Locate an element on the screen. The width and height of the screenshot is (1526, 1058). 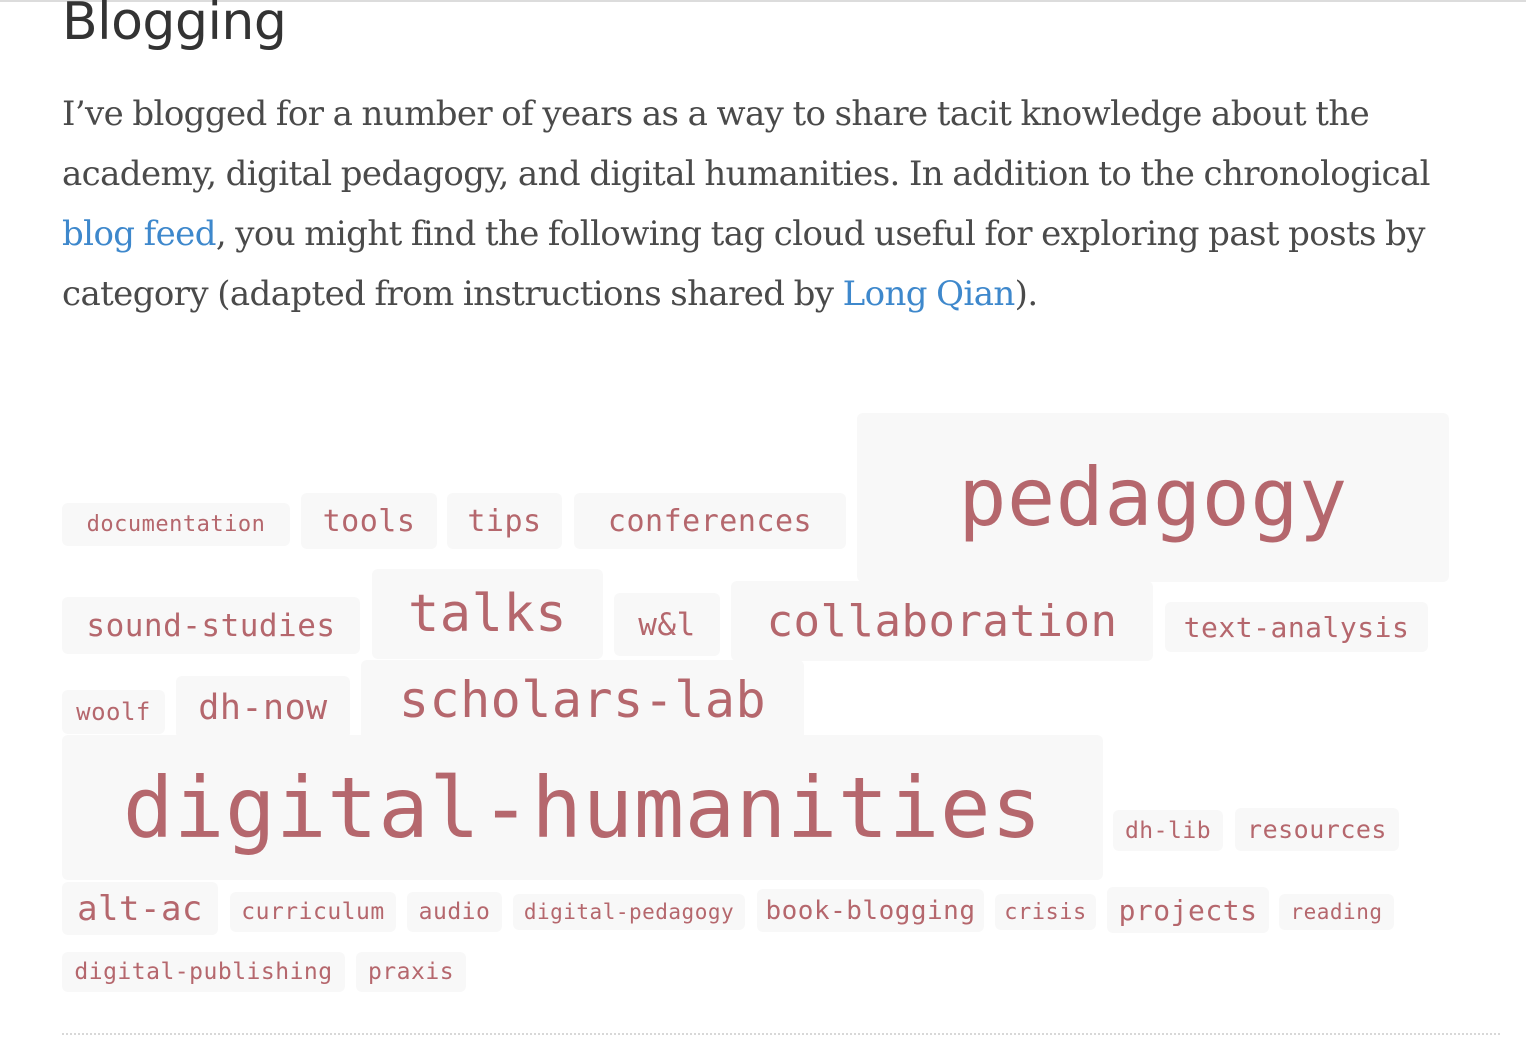
section-divider is located at coordinates (781, 1034).